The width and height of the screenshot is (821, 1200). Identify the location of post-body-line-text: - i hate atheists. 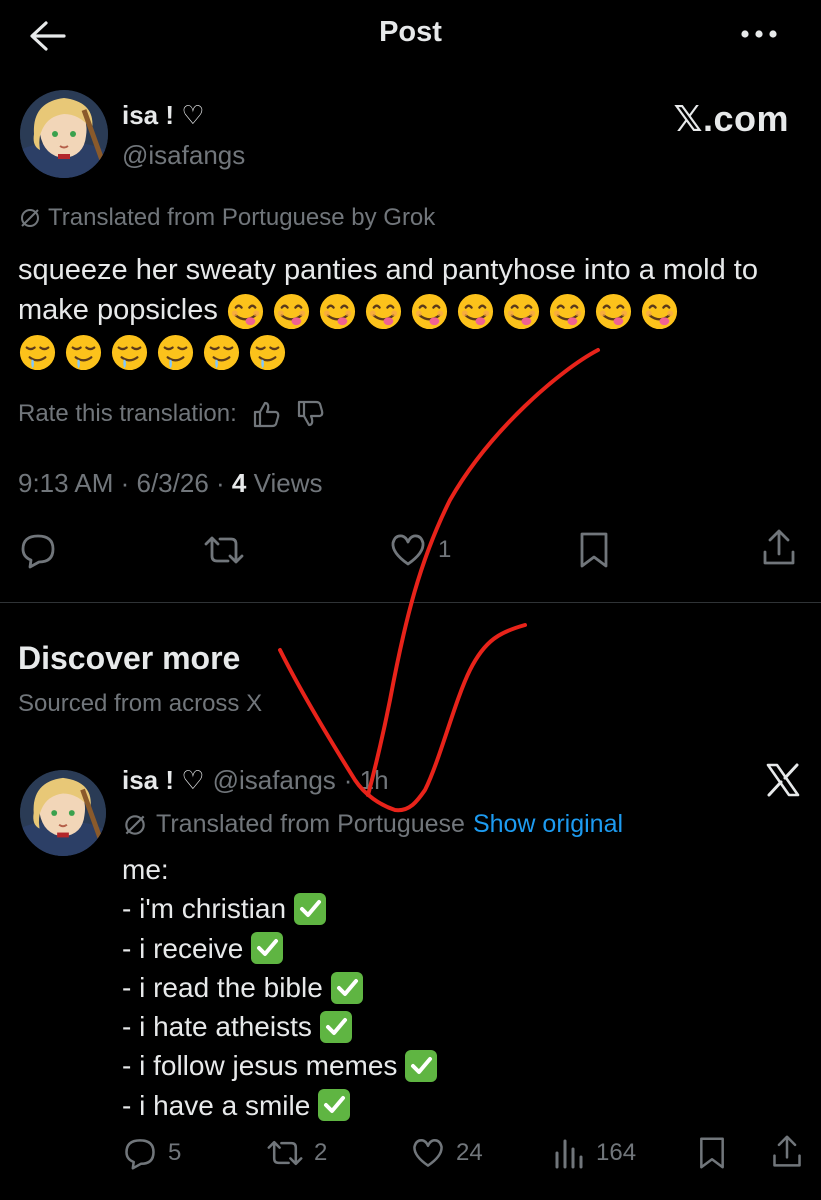
(217, 1027).